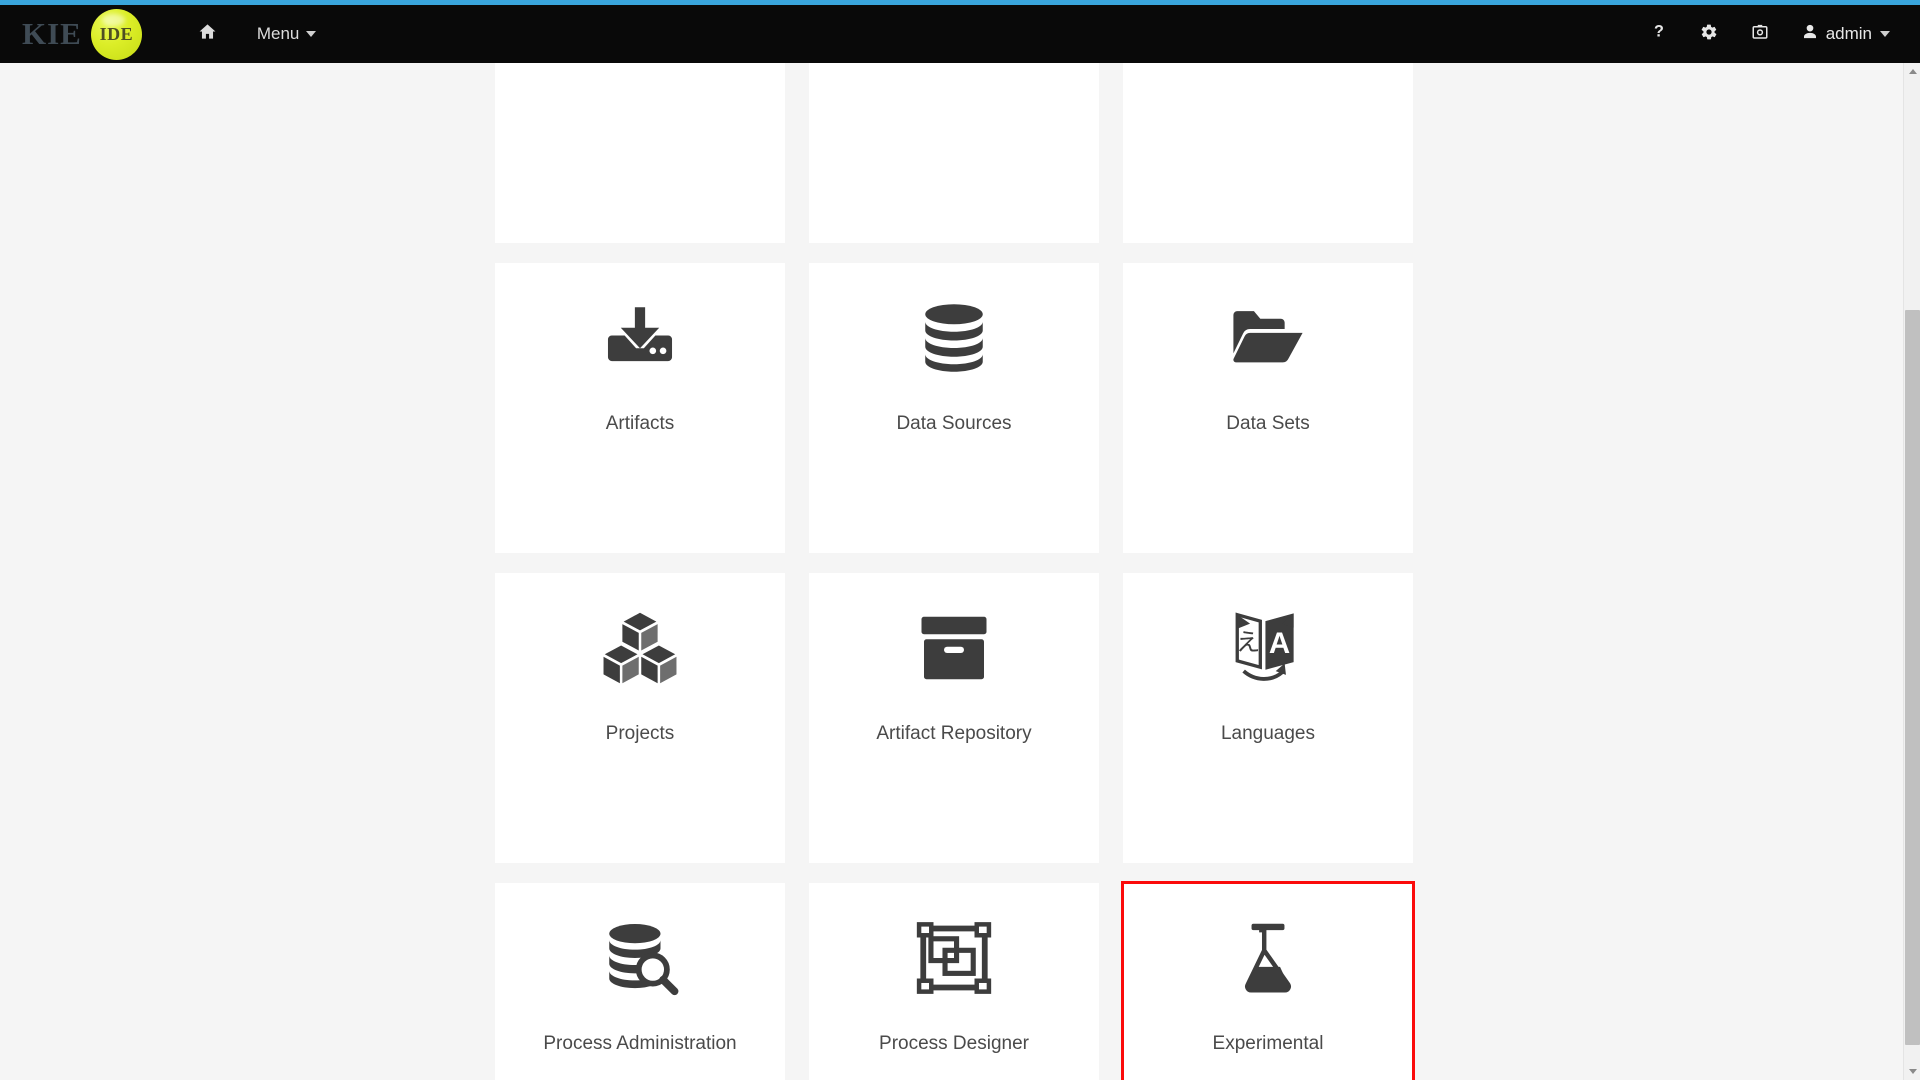 The width and height of the screenshot is (1920, 1080). I want to click on vertical-scrollbar, so click(1911, 571).